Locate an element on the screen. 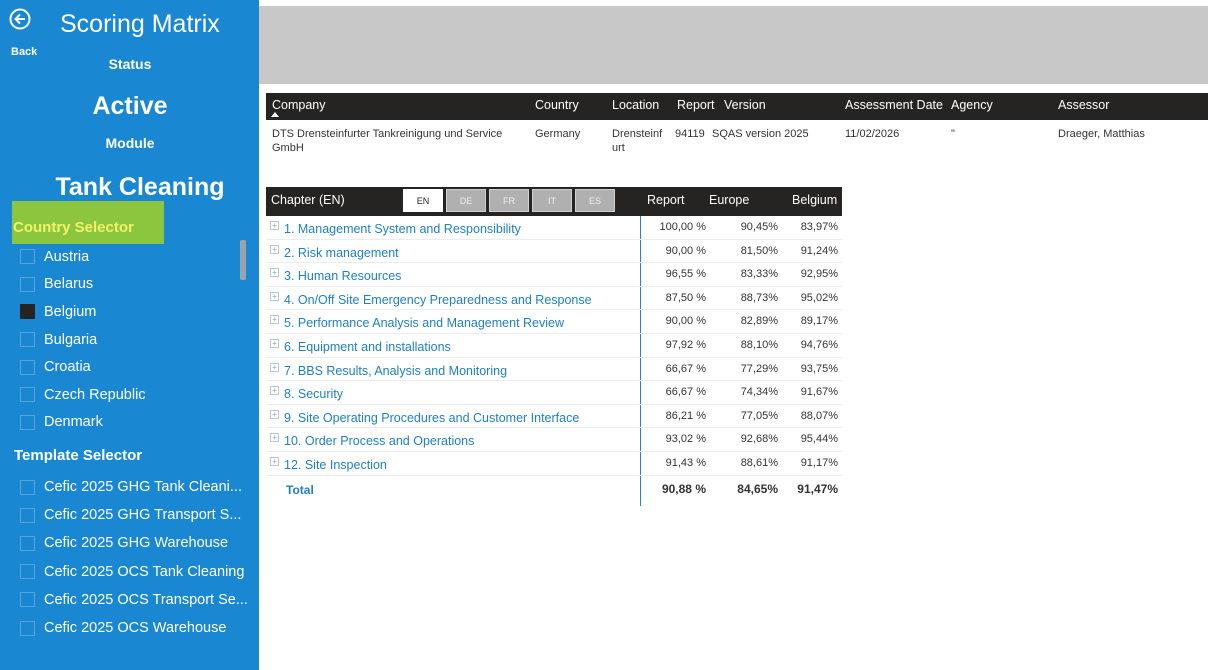 The height and width of the screenshot is (670, 1208). col-europe: Europe is located at coordinates (729, 200).